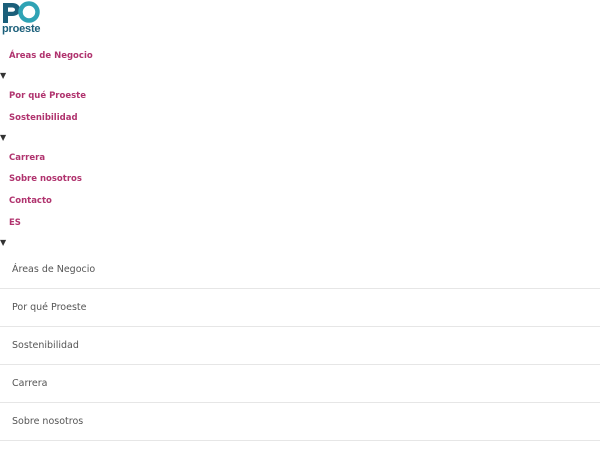  What do you see at coordinates (300, 384) in the screenshot?
I see `menu-item-carrera: Carrera` at bounding box center [300, 384].